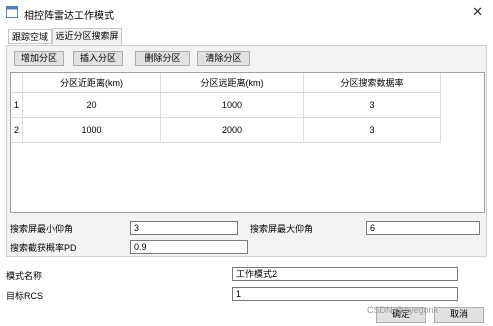  I want to click on delete-zone-button: 删除分区, so click(162, 58).